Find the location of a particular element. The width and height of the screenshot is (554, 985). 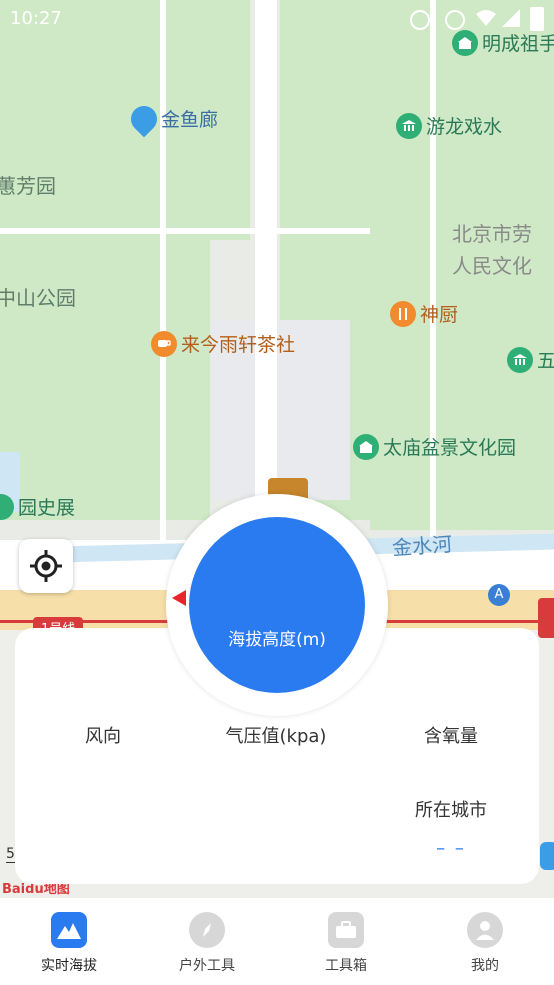

tab-label: 实时海拔 is located at coordinates (69, 966).